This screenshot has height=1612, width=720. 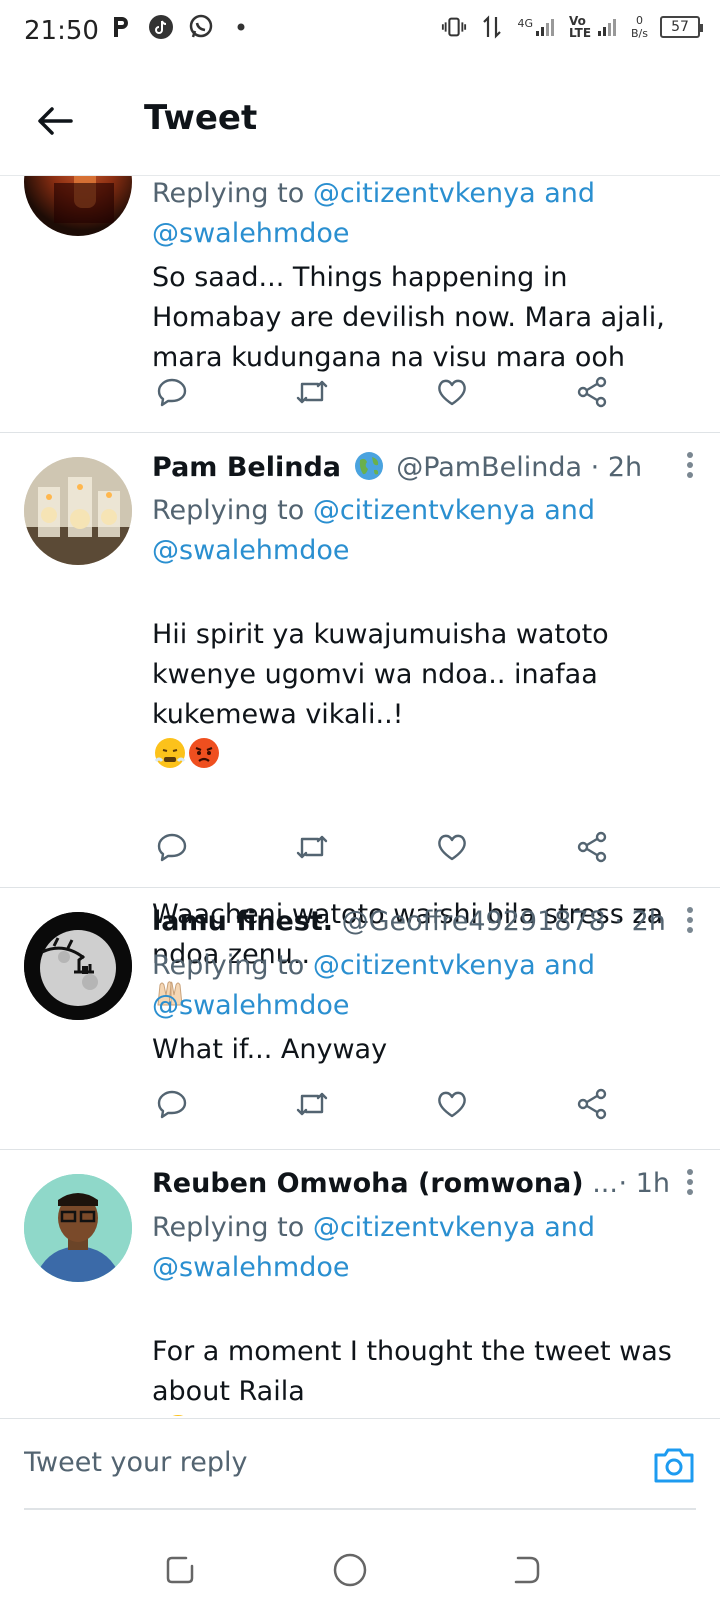 I want to click on recents-button, so click(x=180, y=1570).